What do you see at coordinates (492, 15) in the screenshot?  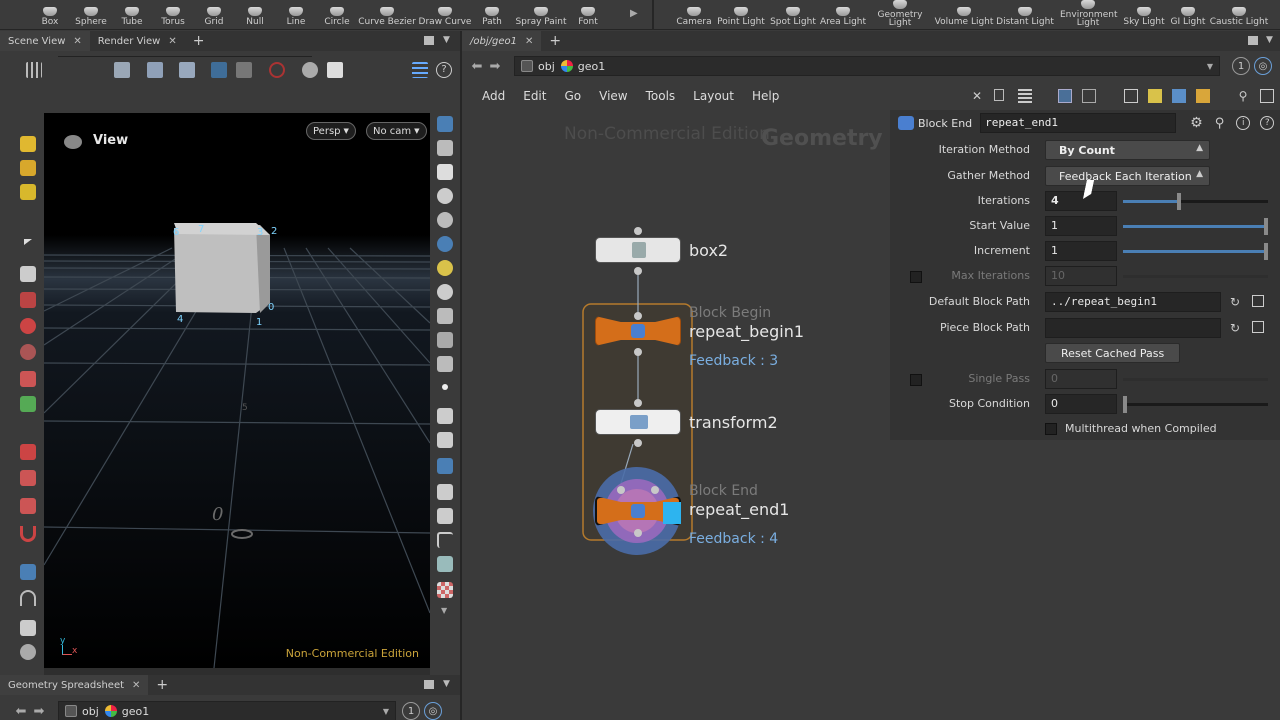 I see `shelf-path-tool: Path` at bounding box center [492, 15].